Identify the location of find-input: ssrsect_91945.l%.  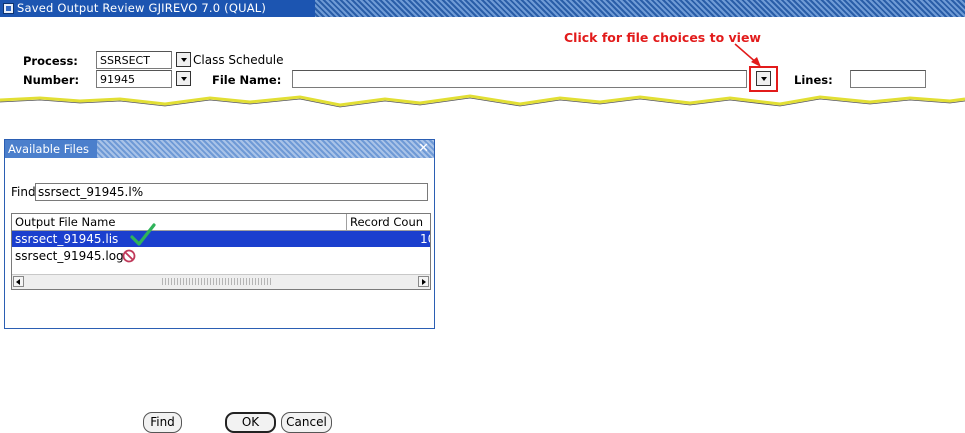
(231, 192).